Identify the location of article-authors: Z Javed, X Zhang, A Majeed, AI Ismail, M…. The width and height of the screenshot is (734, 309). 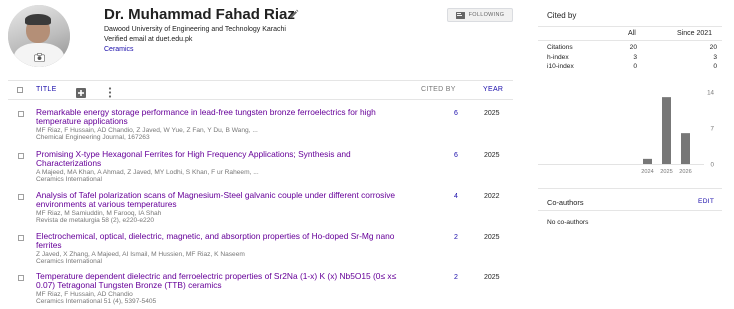
(140, 254).